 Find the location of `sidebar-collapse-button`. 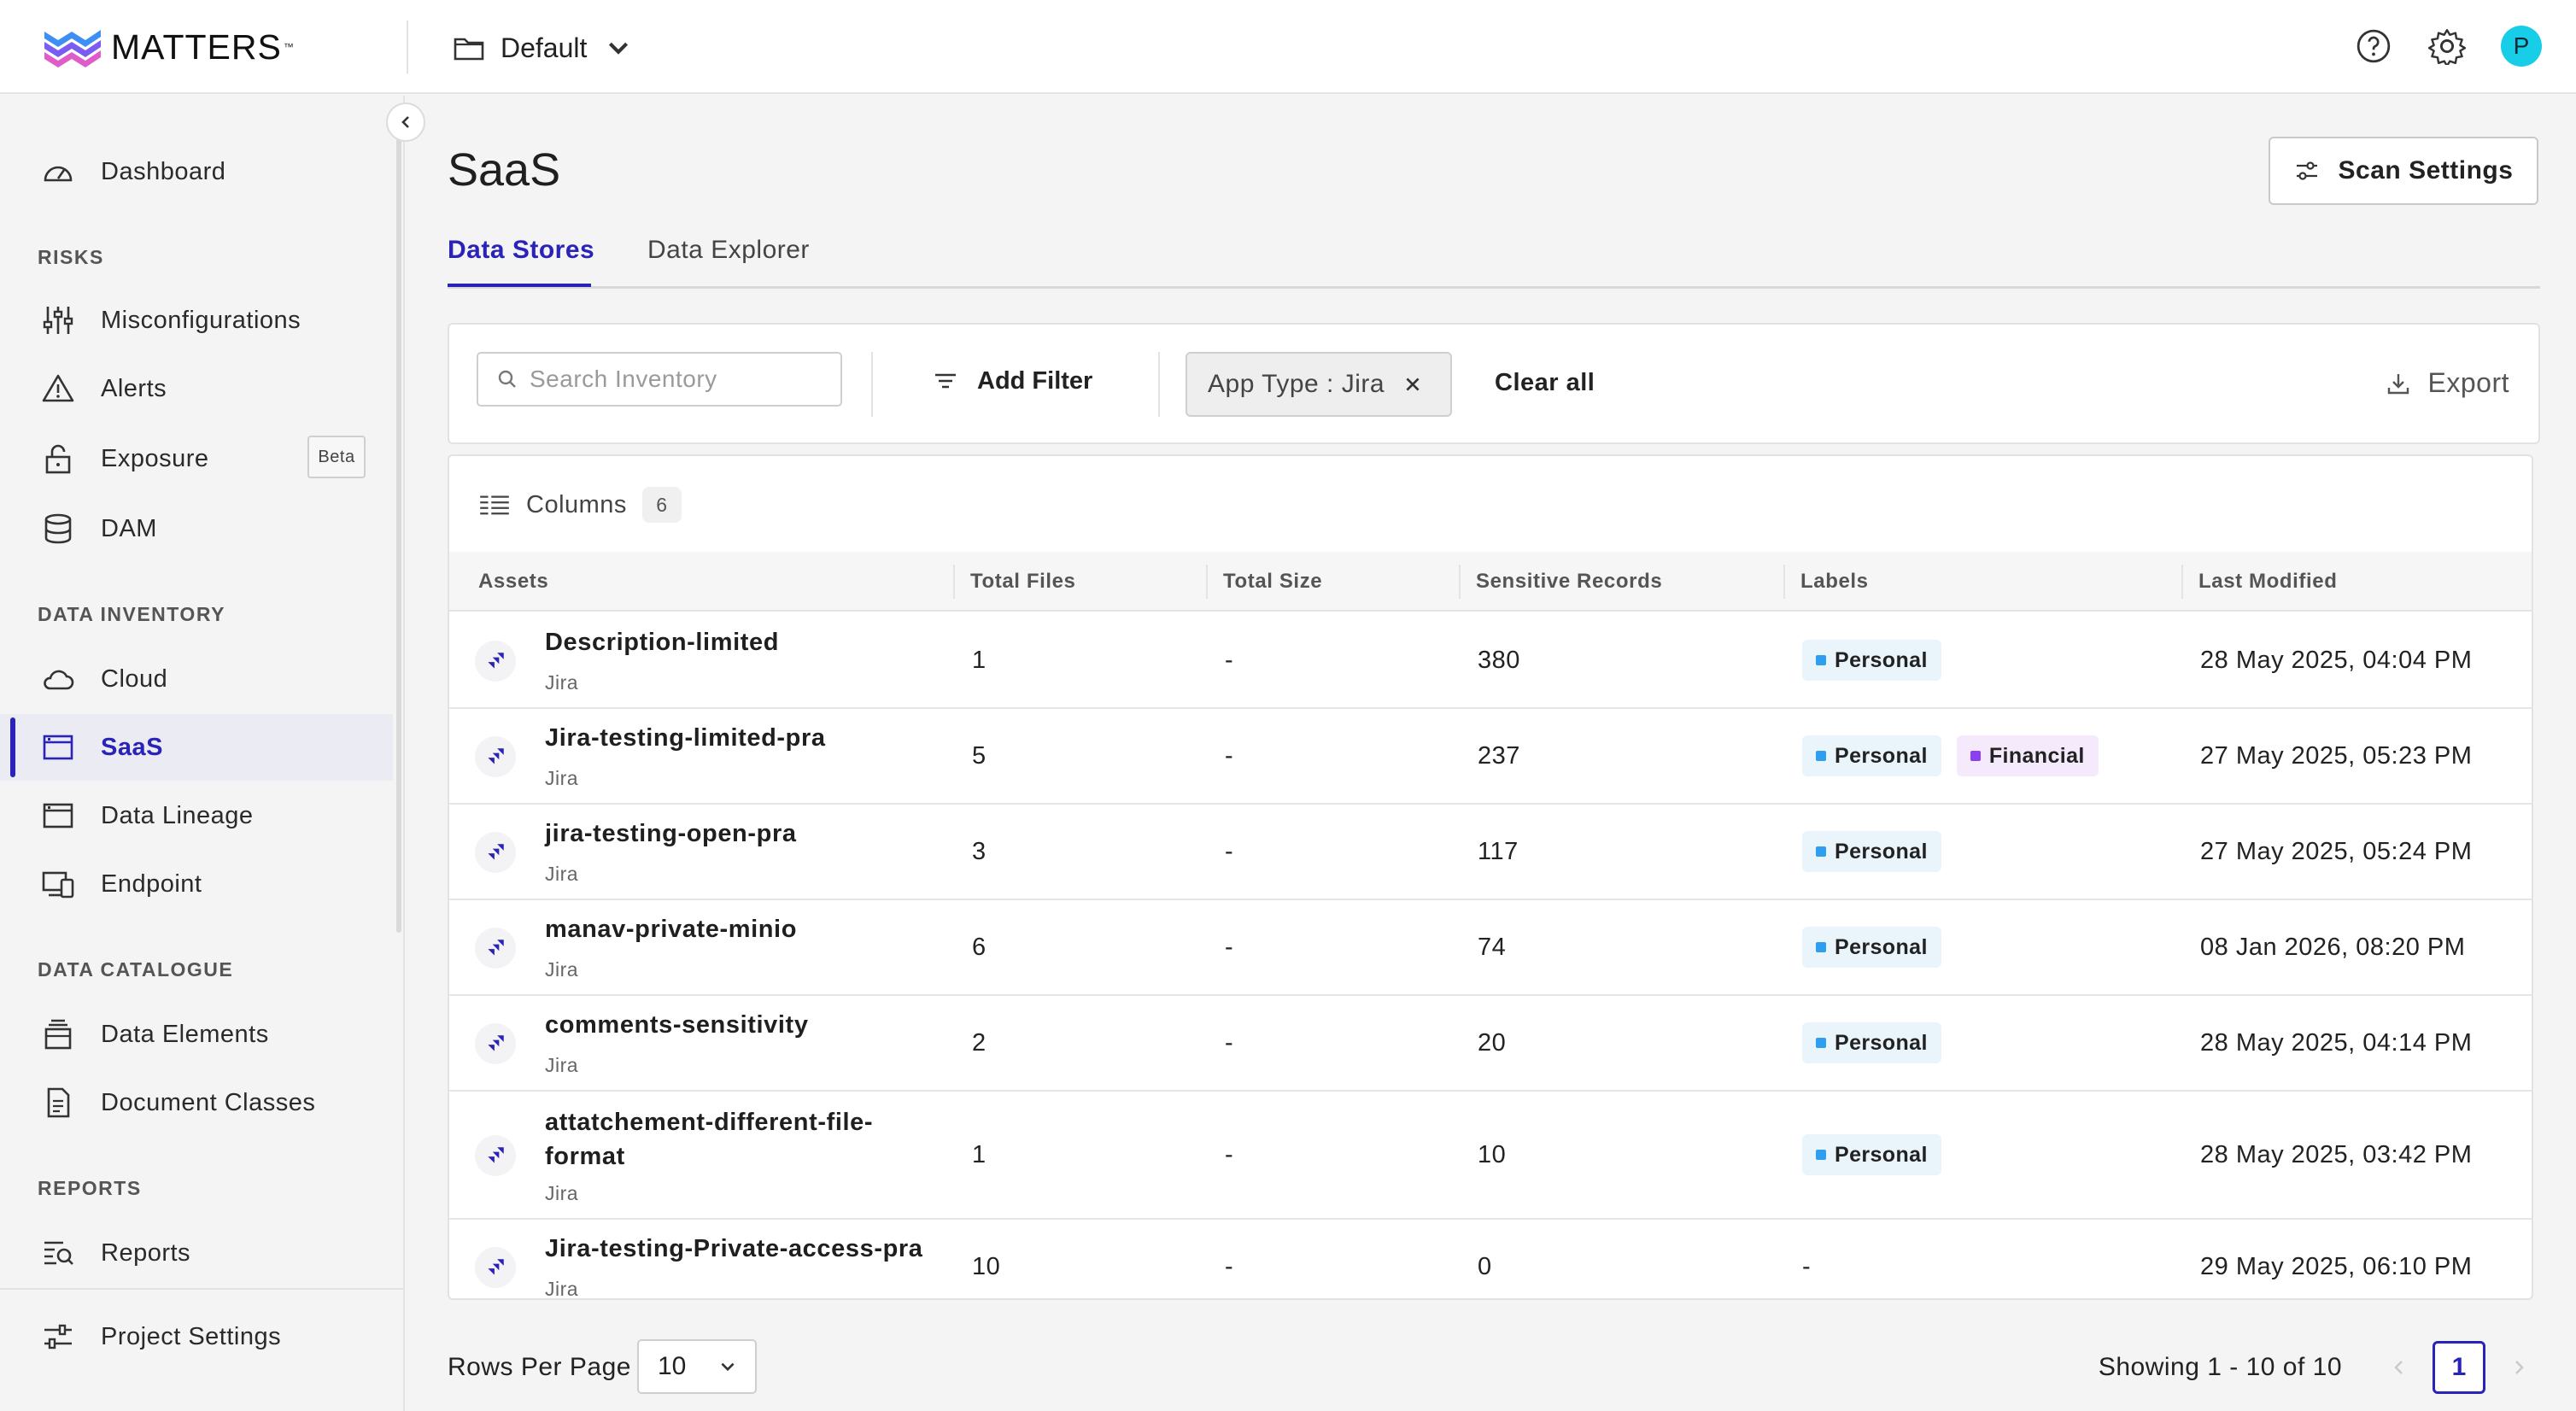

sidebar-collapse-button is located at coordinates (405, 122).